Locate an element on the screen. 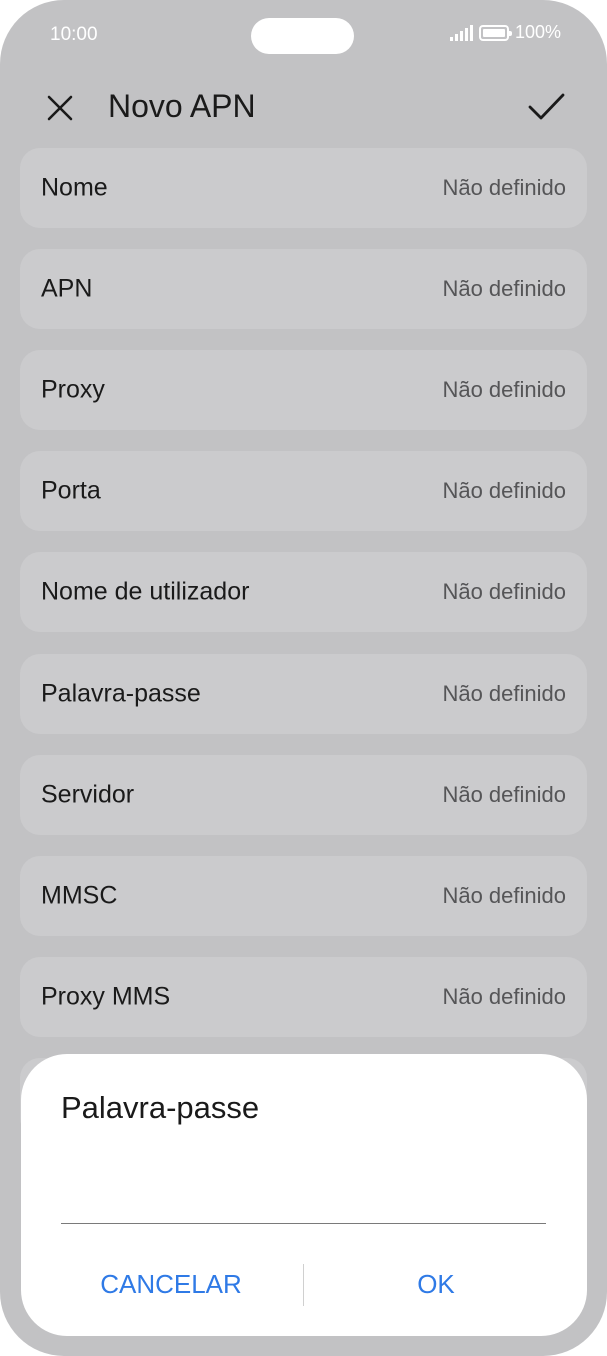  list-item-nome: Nome Não definido is located at coordinates (303, 188).